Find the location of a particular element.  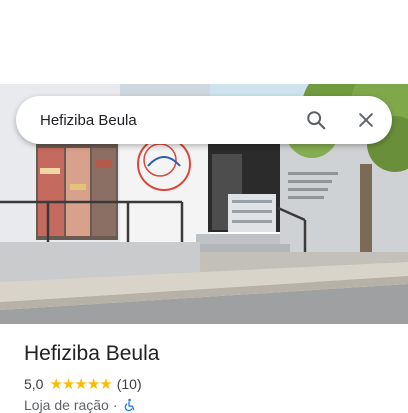

rating-stars: ★ ★ ★ ★ ★ is located at coordinates (80, 384).